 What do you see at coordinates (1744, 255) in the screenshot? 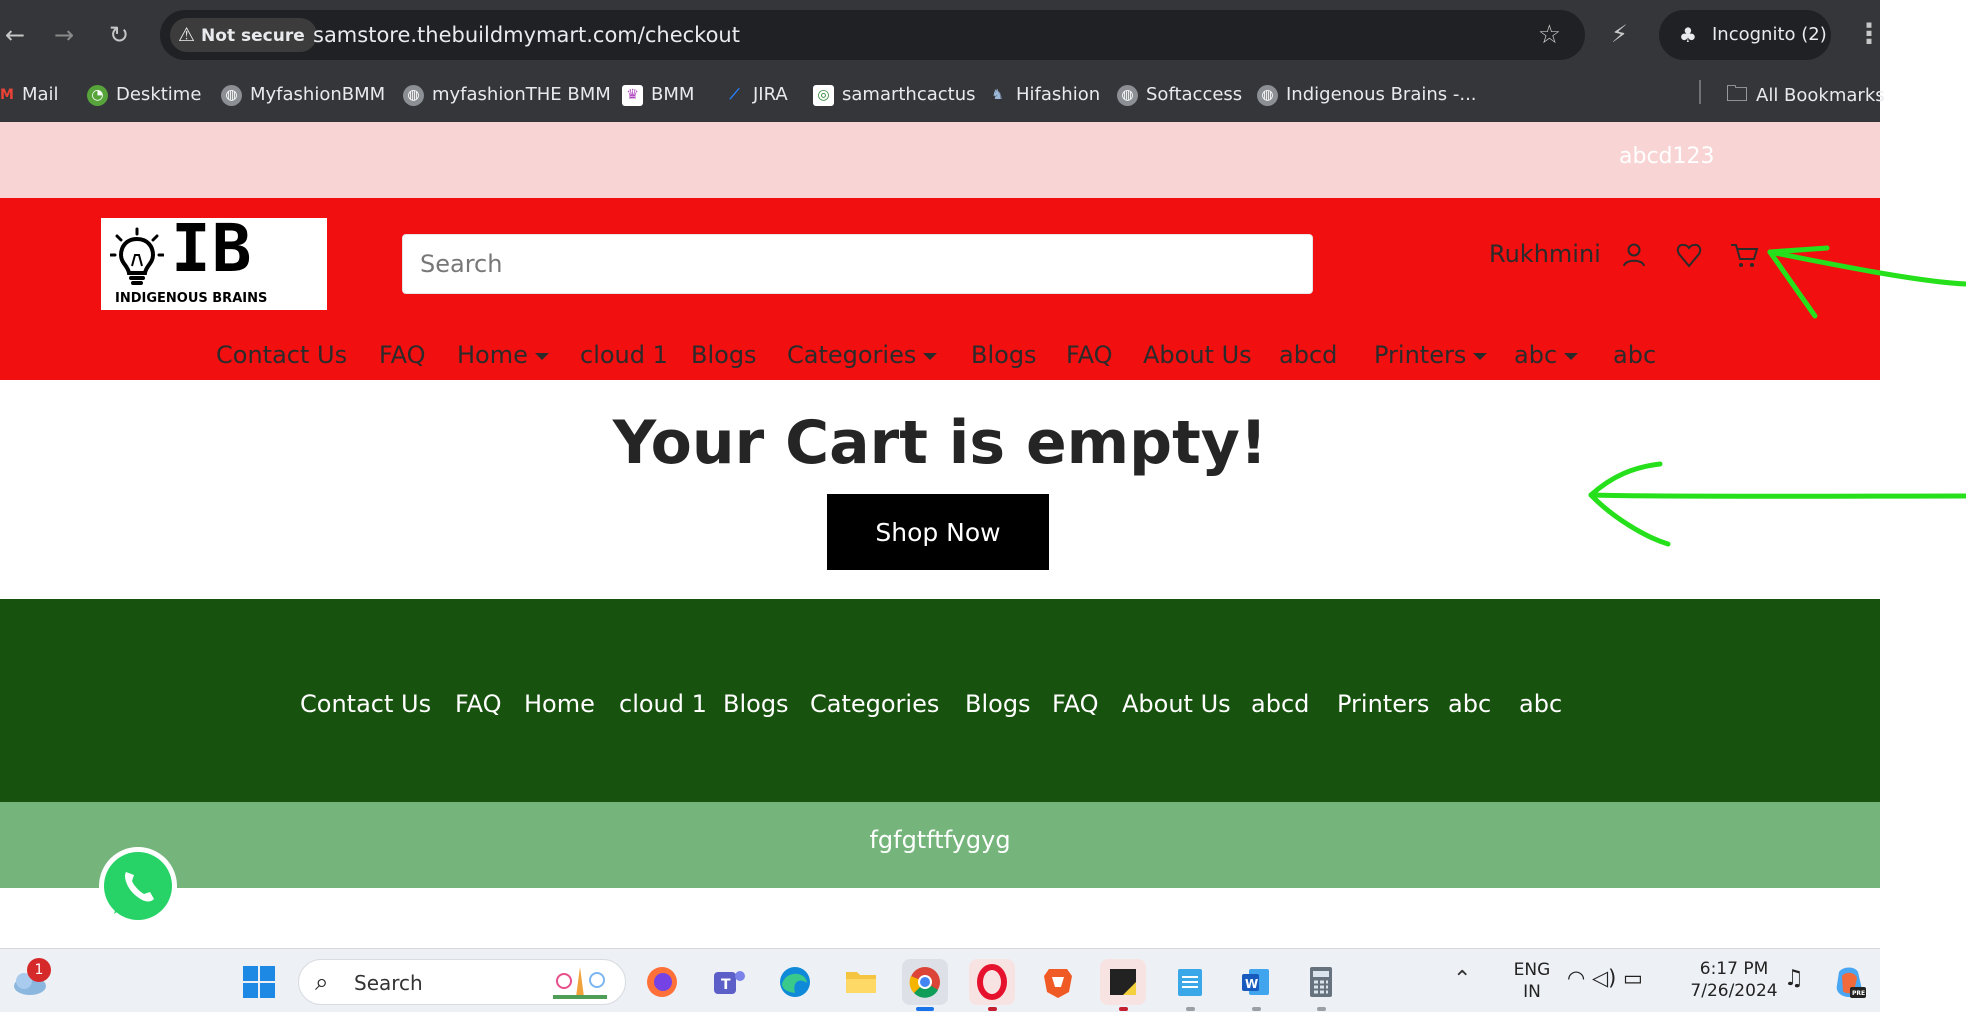
I see `cart-icon` at bounding box center [1744, 255].